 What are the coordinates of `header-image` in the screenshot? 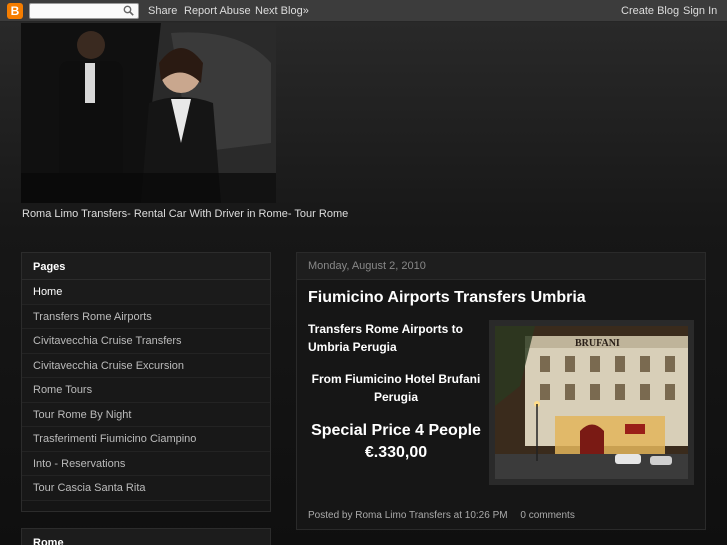 It's located at (148, 113).